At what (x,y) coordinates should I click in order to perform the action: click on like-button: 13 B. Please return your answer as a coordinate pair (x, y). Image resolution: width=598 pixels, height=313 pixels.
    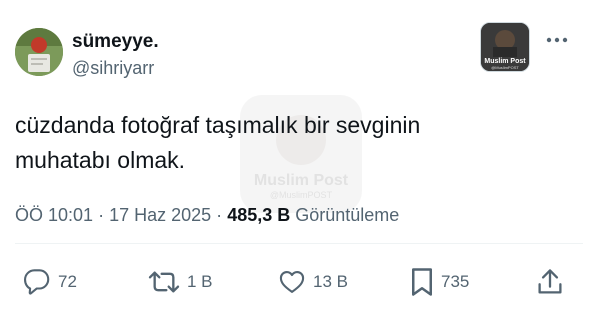
    Looking at the image, I should click on (312, 282).